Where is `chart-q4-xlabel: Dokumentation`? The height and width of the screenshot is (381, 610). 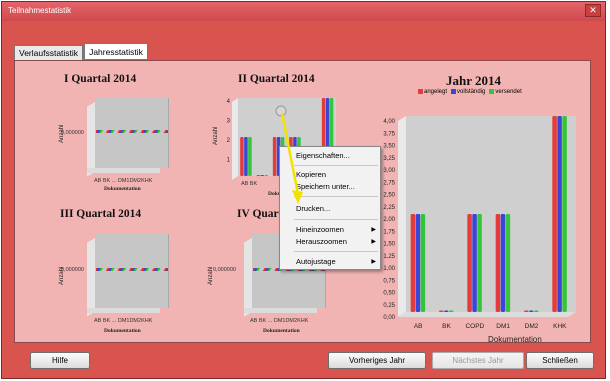 chart-q4-xlabel: Dokumentation is located at coordinates (281, 331).